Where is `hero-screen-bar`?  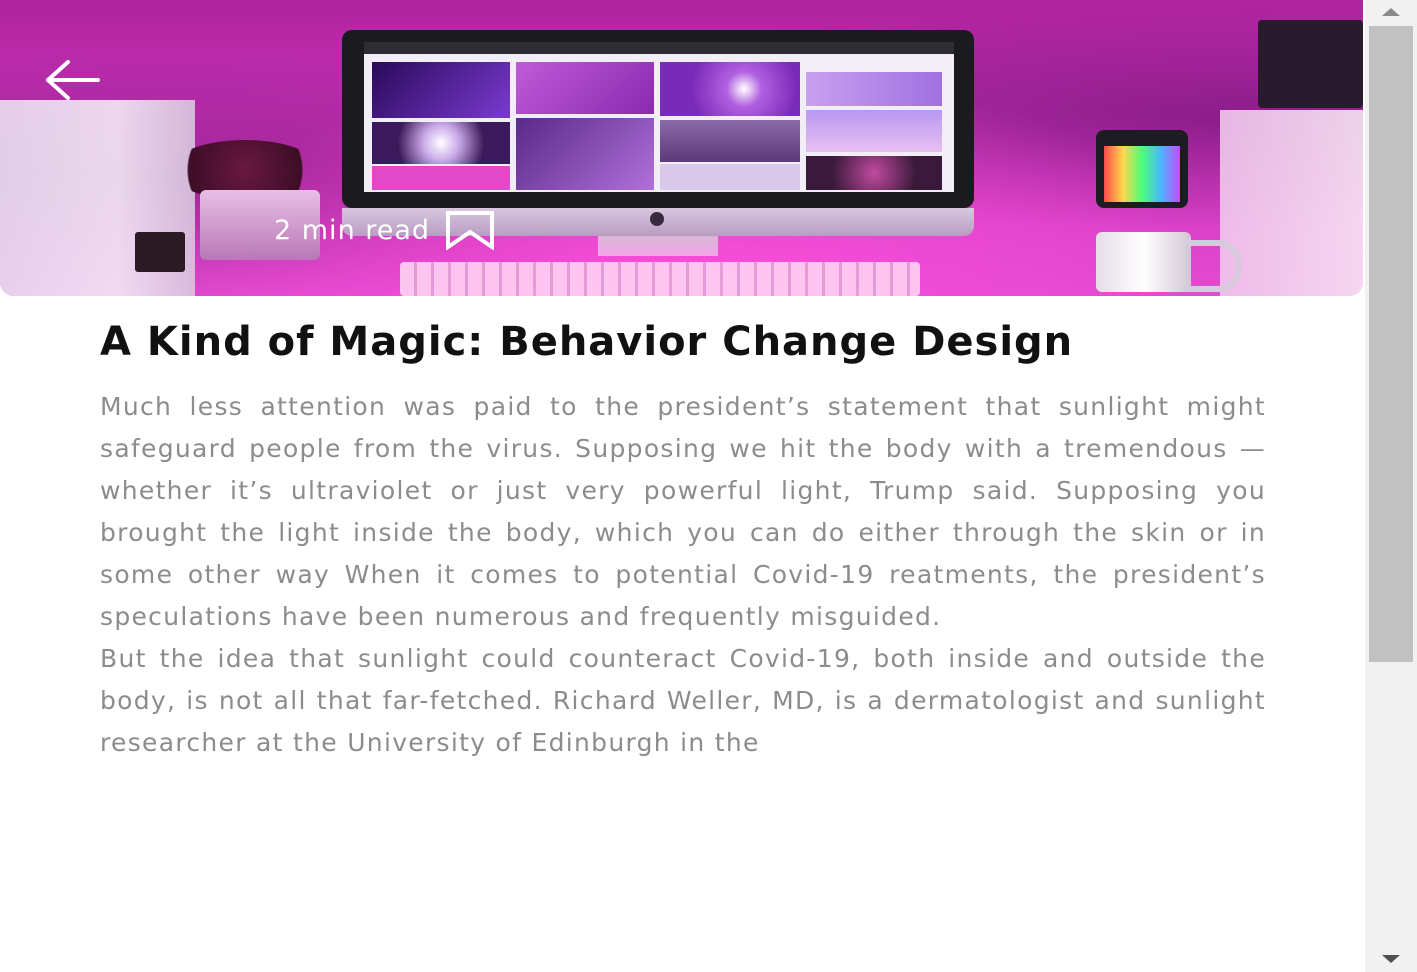
hero-screen-bar is located at coordinates (659, 48).